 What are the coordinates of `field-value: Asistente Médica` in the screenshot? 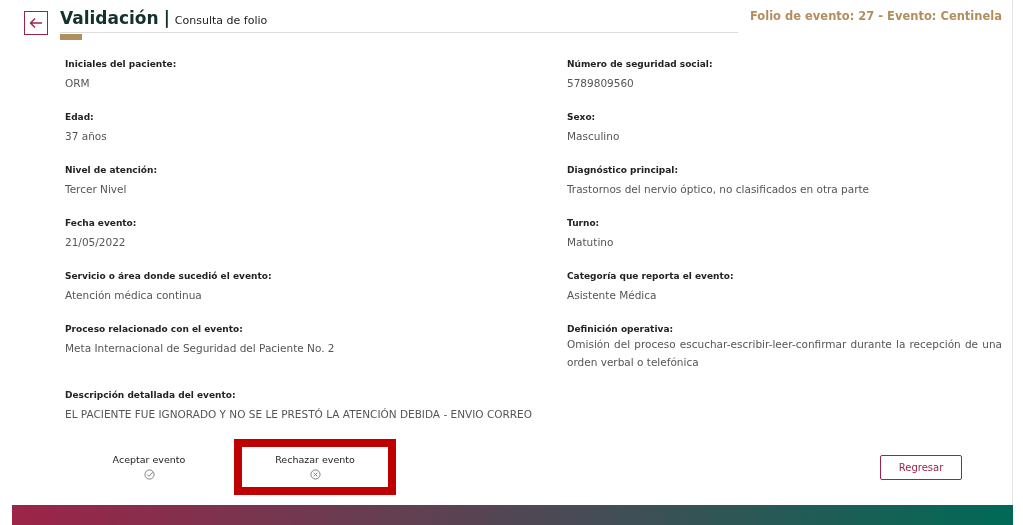 It's located at (612, 295).